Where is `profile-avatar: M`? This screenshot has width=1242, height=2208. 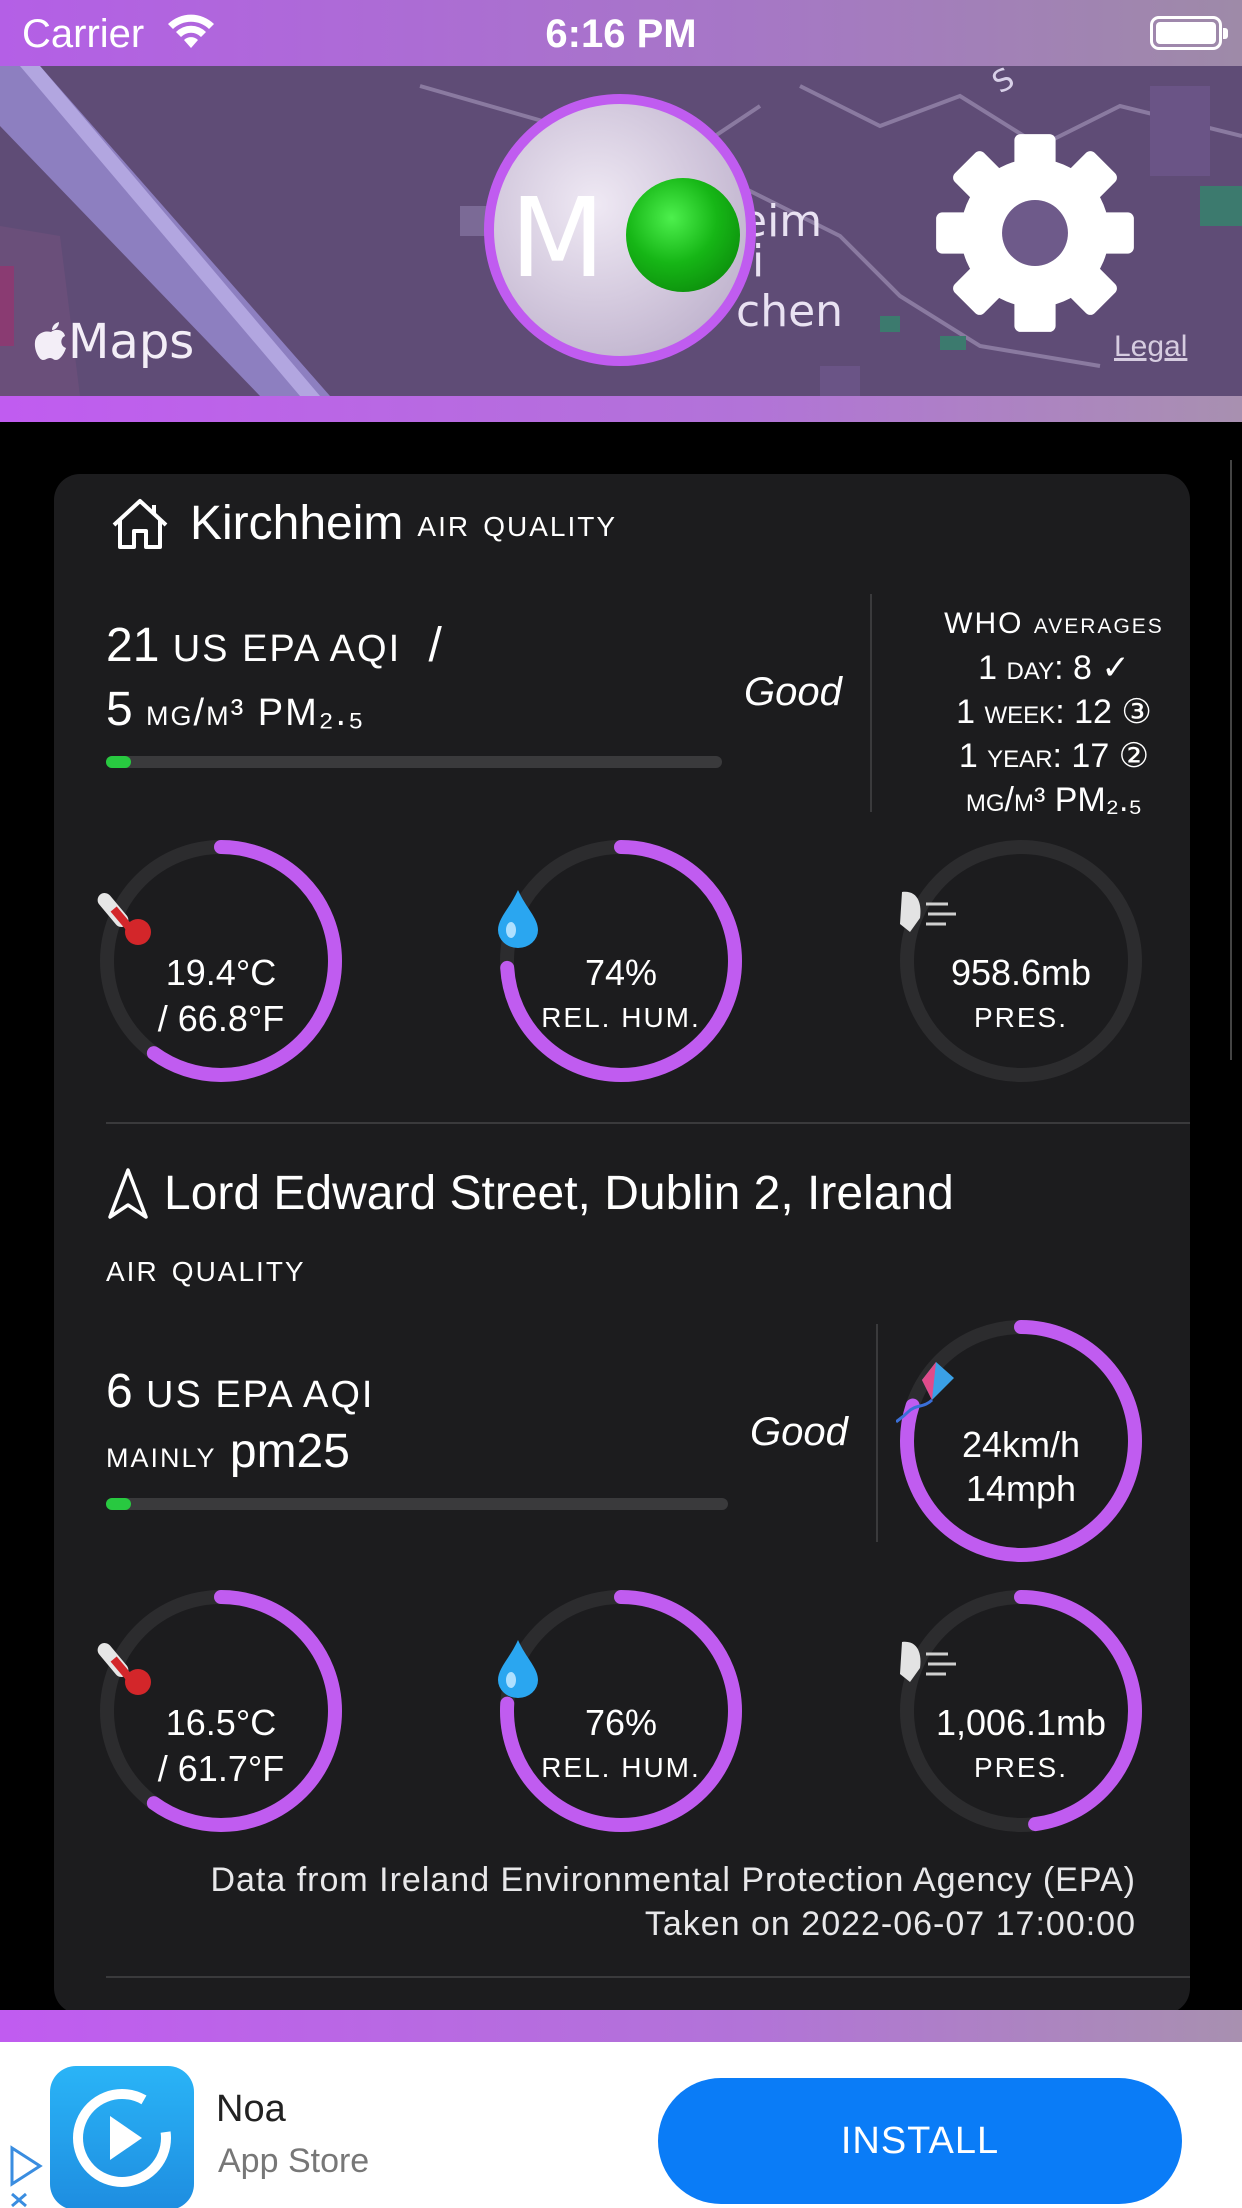 profile-avatar: M is located at coordinates (620, 230).